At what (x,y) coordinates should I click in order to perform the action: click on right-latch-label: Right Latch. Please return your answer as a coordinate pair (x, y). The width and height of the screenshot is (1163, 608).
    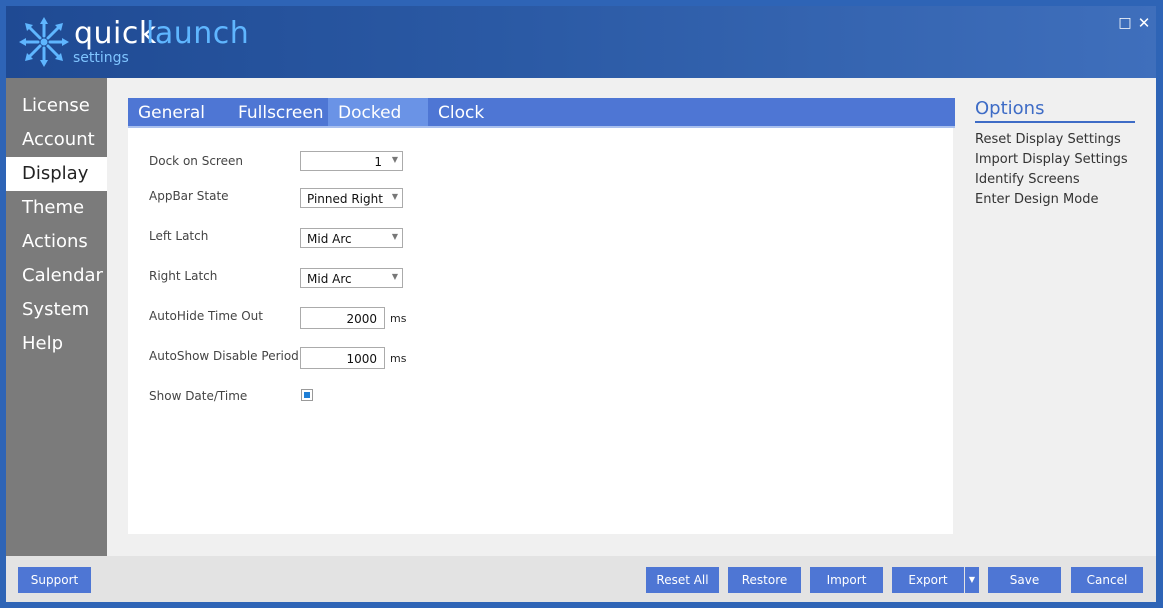
    Looking at the image, I should click on (183, 276).